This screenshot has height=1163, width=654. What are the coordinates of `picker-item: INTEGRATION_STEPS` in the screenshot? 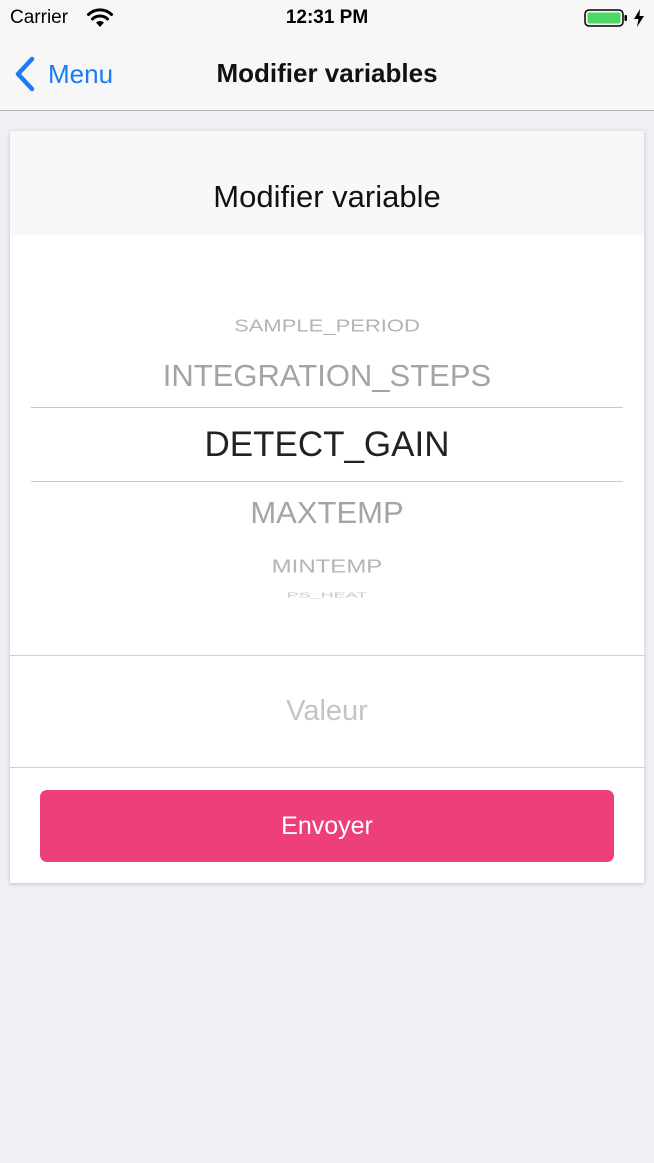 It's located at (327, 376).